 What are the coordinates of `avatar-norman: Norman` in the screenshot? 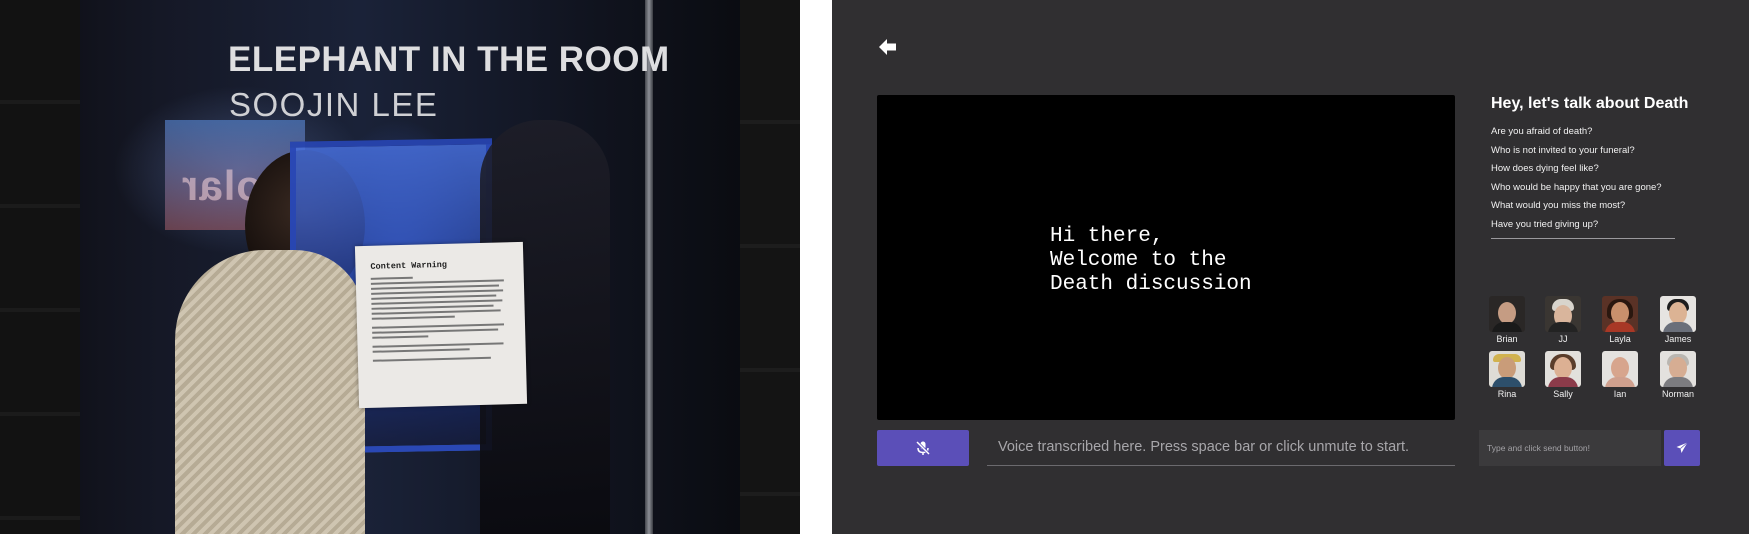 It's located at (1678, 375).